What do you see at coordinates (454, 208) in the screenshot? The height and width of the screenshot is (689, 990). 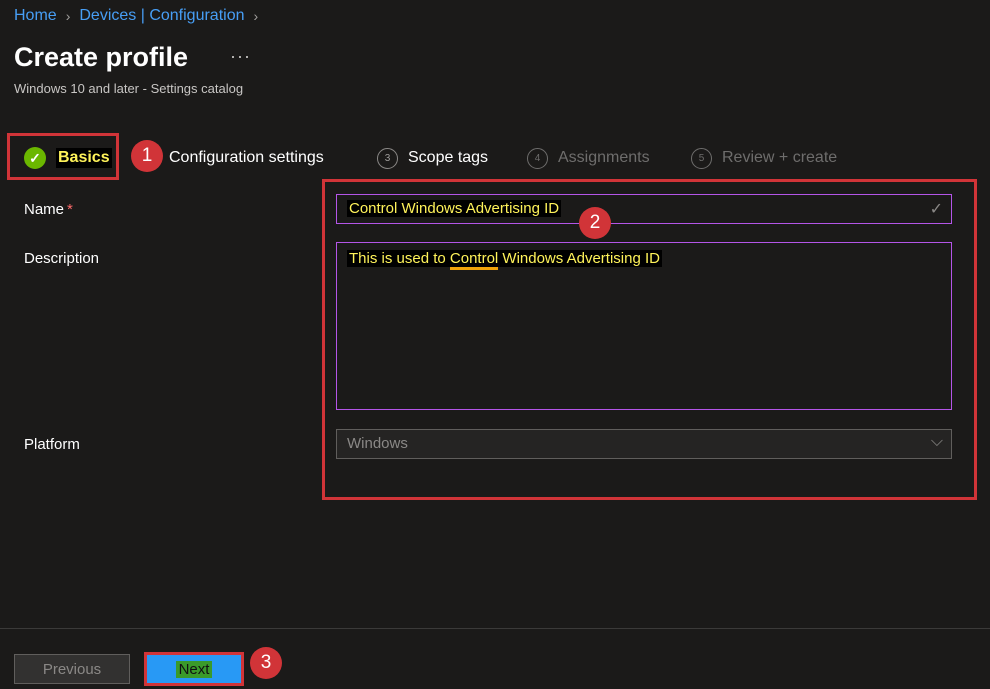 I see `name-input-value: Control Windows Advertising ID` at bounding box center [454, 208].